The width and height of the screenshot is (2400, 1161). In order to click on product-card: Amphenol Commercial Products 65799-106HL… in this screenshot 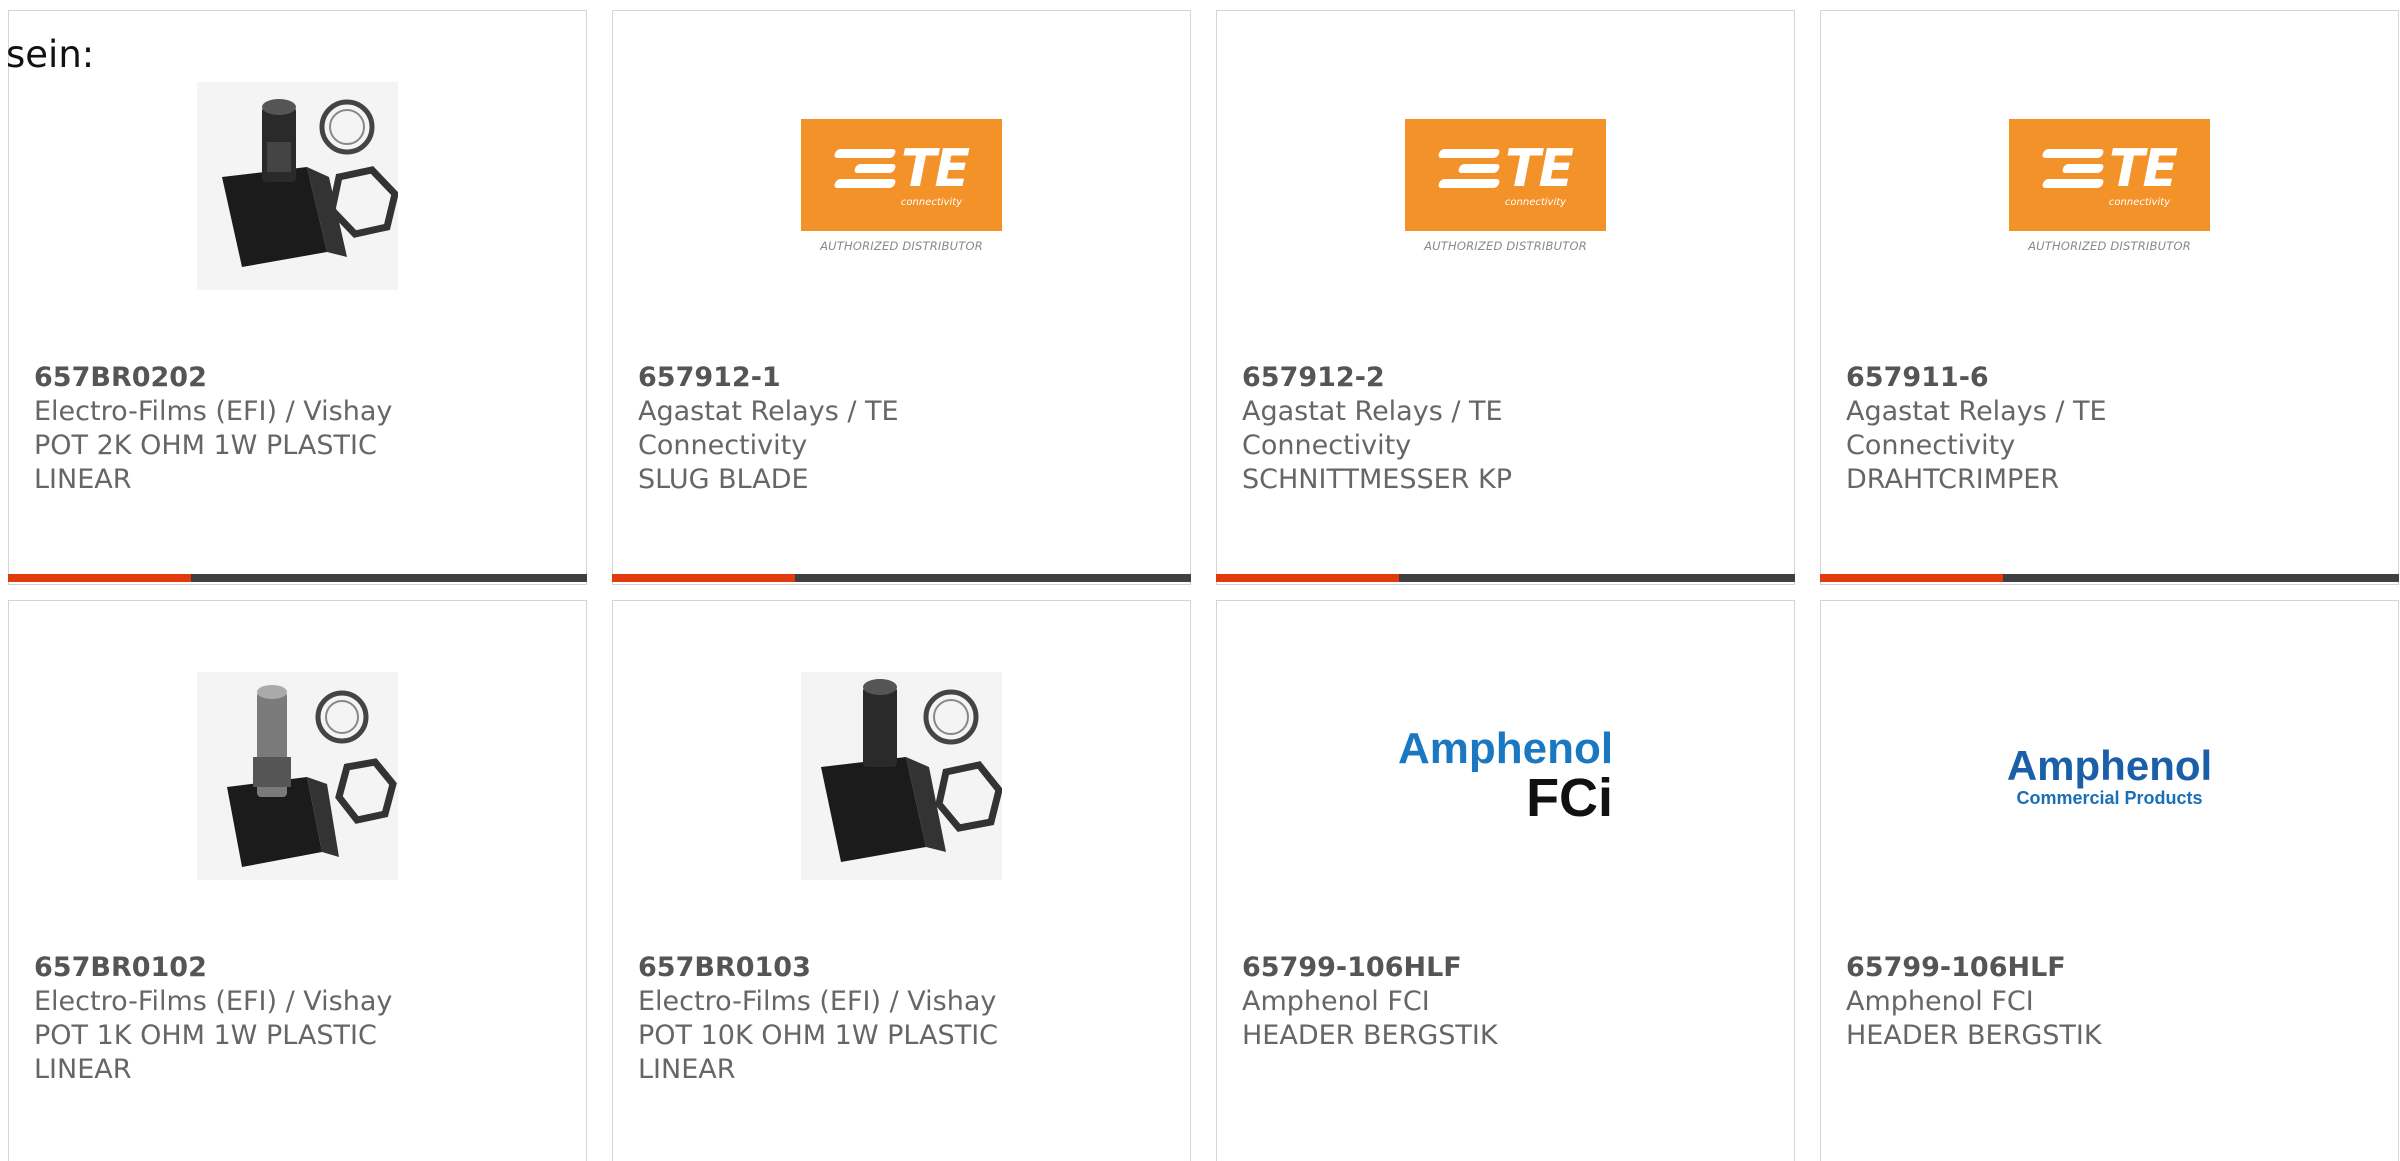, I will do `click(2109, 880)`.